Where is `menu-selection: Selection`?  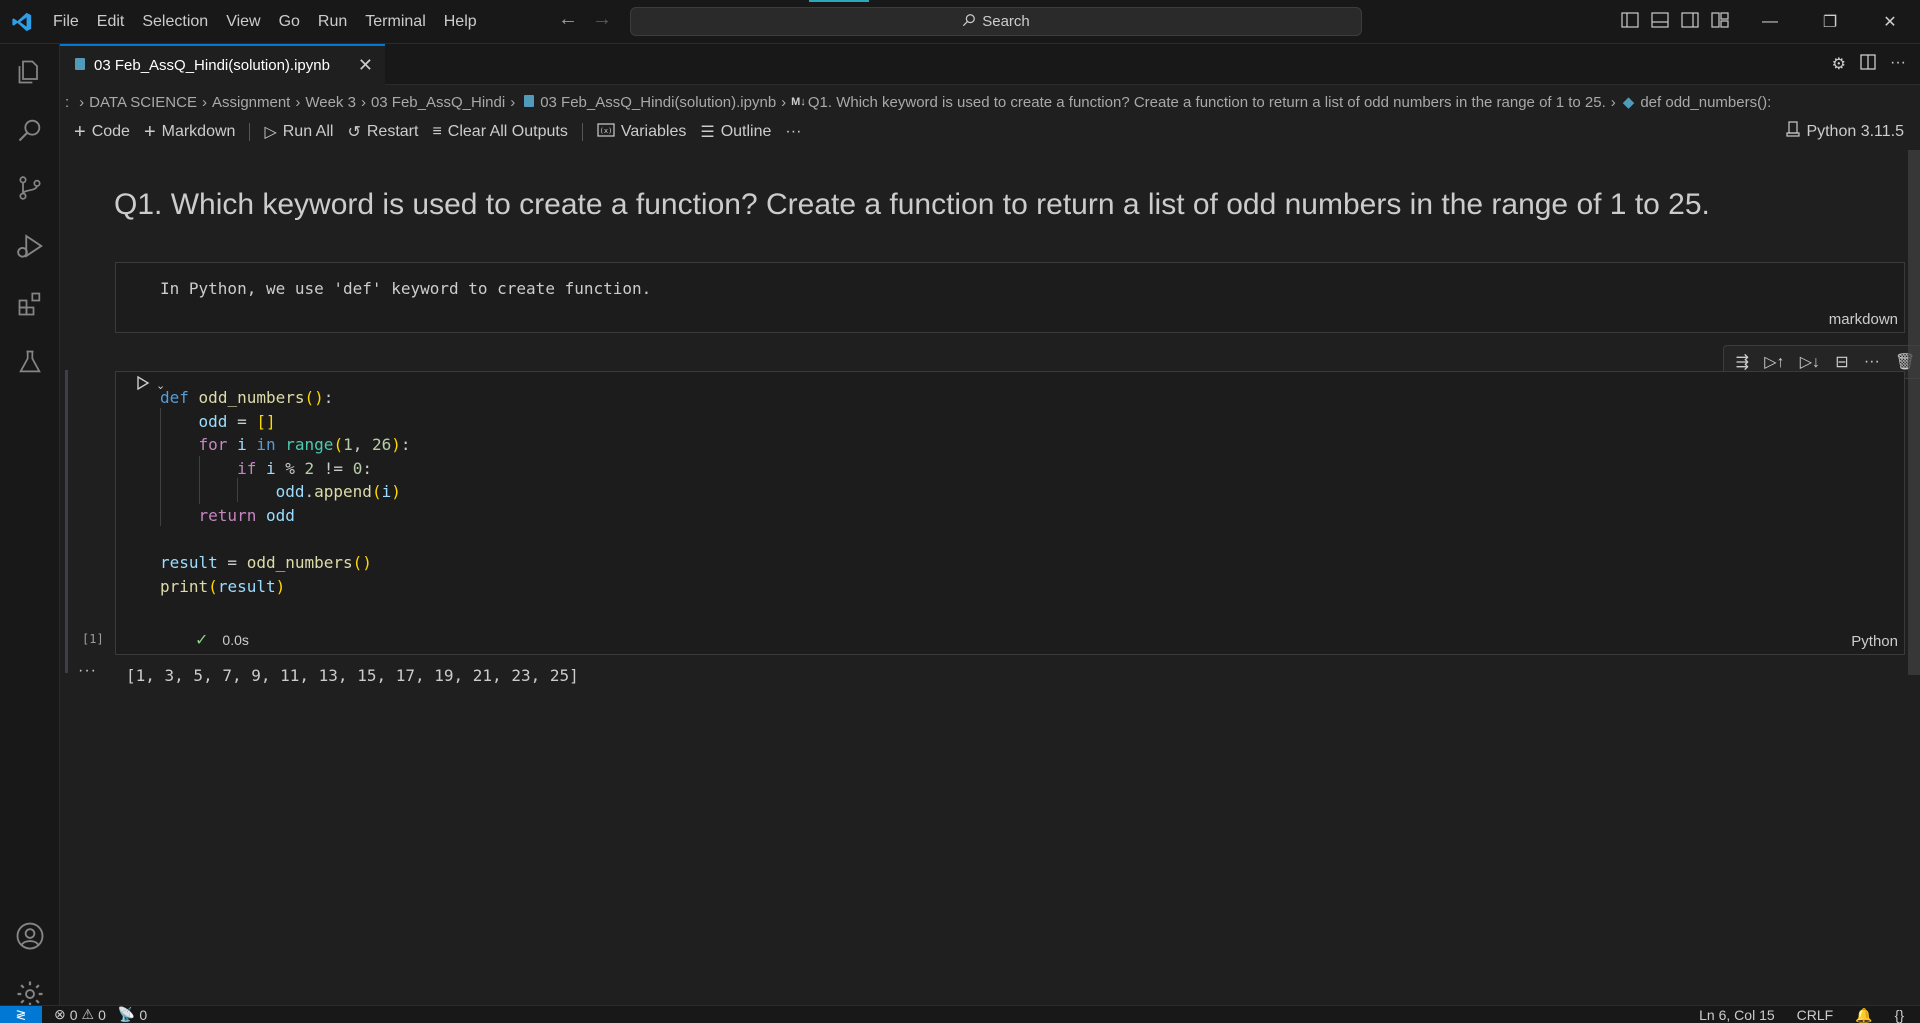
menu-selection: Selection is located at coordinates (175, 22).